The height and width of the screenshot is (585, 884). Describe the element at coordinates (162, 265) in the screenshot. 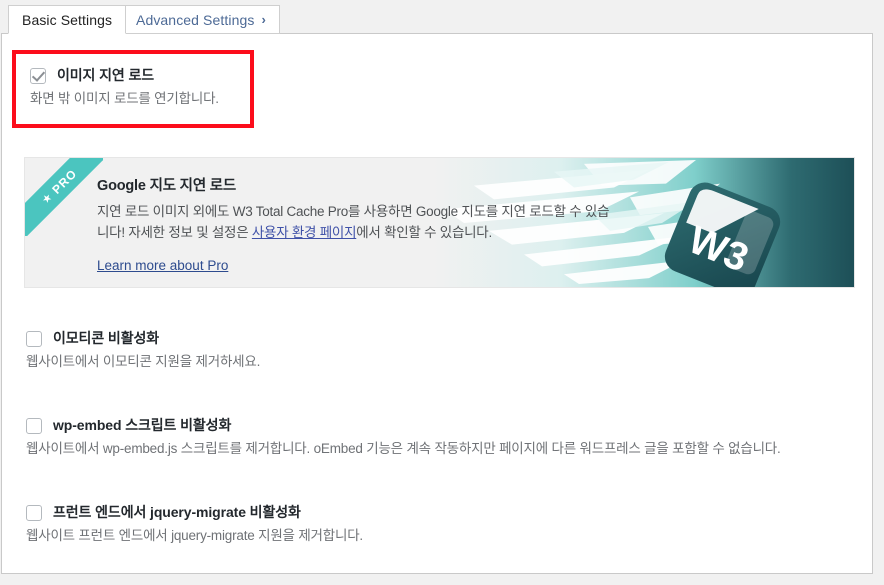

I see `learn-more-about-pro-link: Learn more about Pro` at that location.